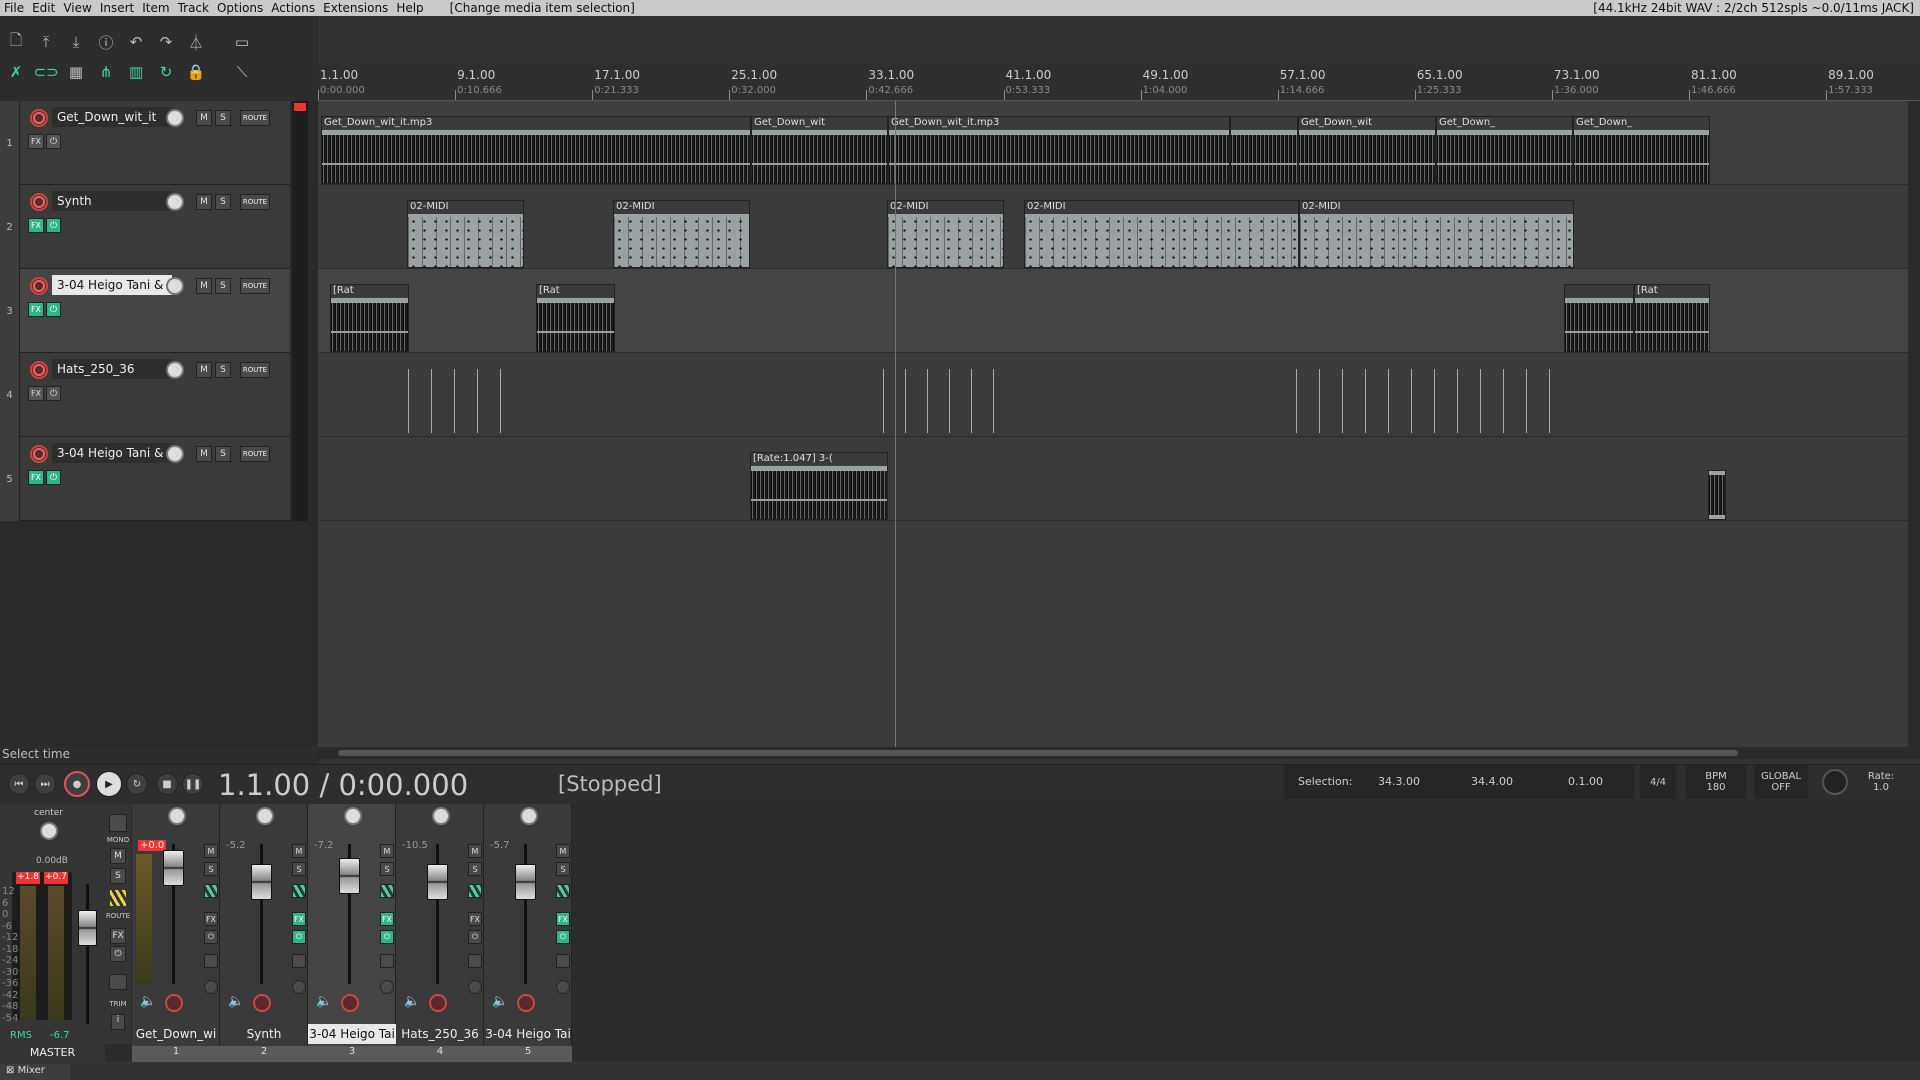 Image resolution: width=1920 pixels, height=1080 pixels. I want to click on item-grouping-icon: ⊂⊃, so click(45, 72).